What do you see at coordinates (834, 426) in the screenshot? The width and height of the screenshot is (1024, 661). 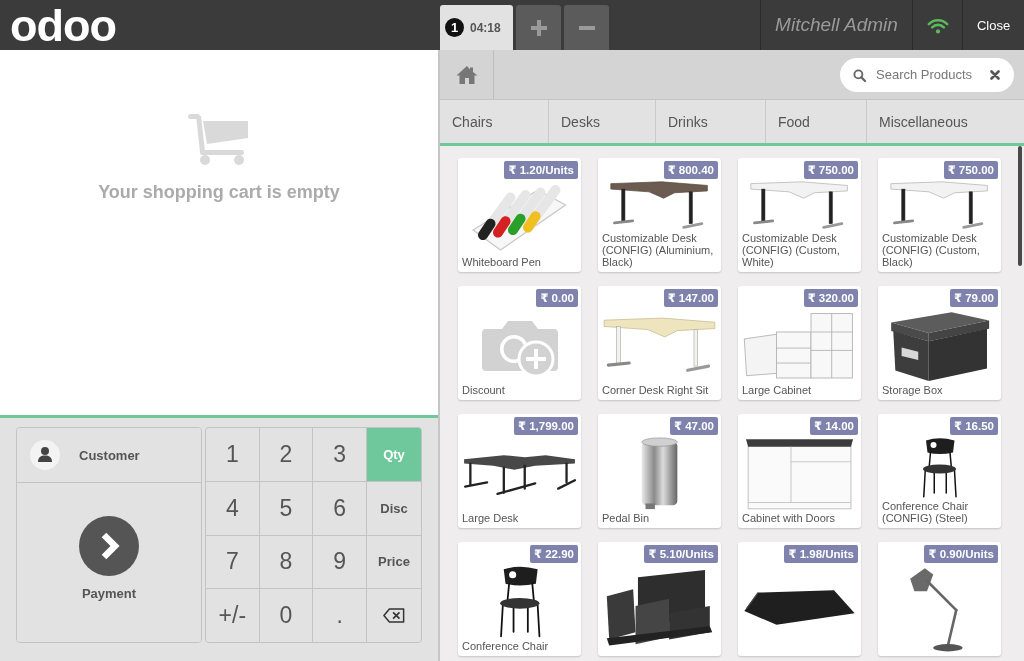 I see `price-tag: ₹ 14.00` at bounding box center [834, 426].